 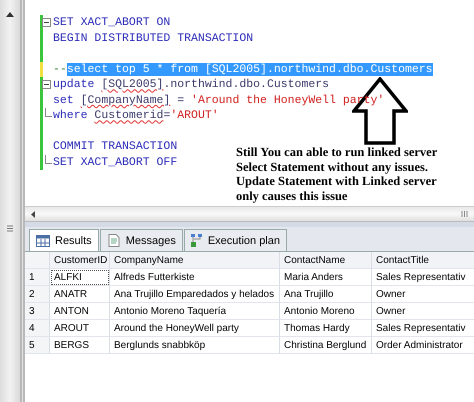 What do you see at coordinates (115, 162) in the screenshot?
I see `code-text: SET XACT_ABORT OFF` at bounding box center [115, 162].